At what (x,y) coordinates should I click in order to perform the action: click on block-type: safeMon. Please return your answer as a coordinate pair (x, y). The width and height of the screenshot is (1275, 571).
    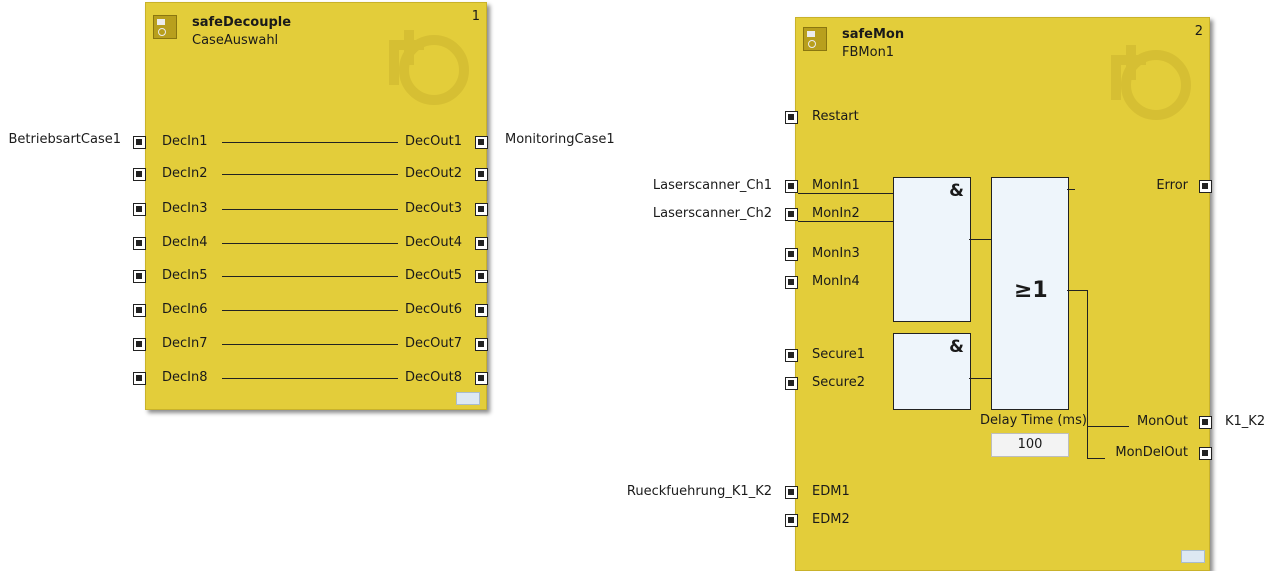
    Looking at the image, I should click on (873, 34).